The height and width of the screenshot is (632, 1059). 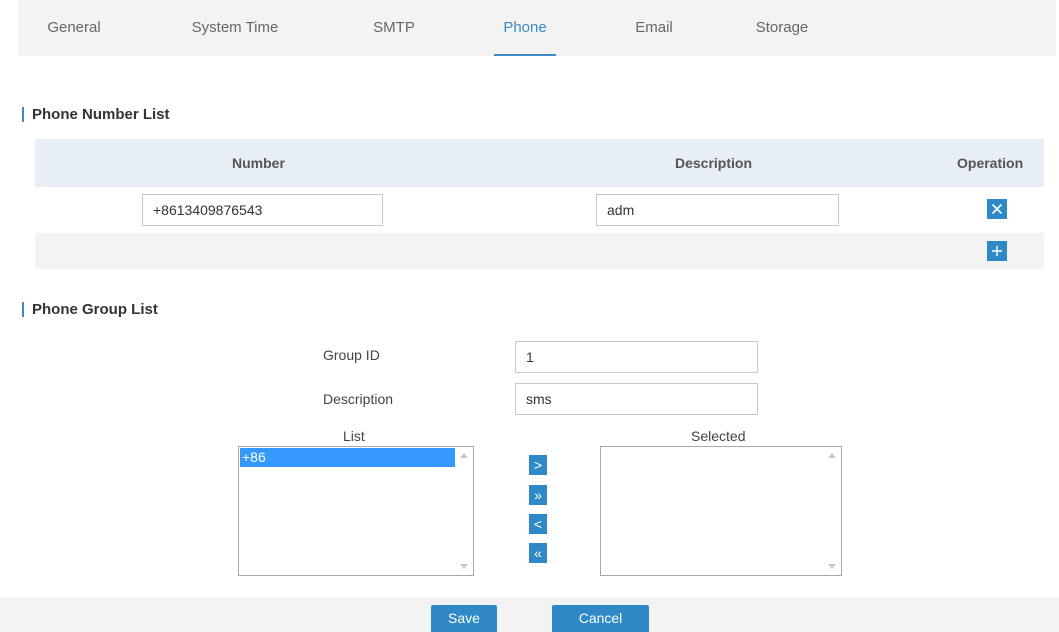 I want to click on phone-number-list-title: Phone Number List, so click(x=96, y=114).